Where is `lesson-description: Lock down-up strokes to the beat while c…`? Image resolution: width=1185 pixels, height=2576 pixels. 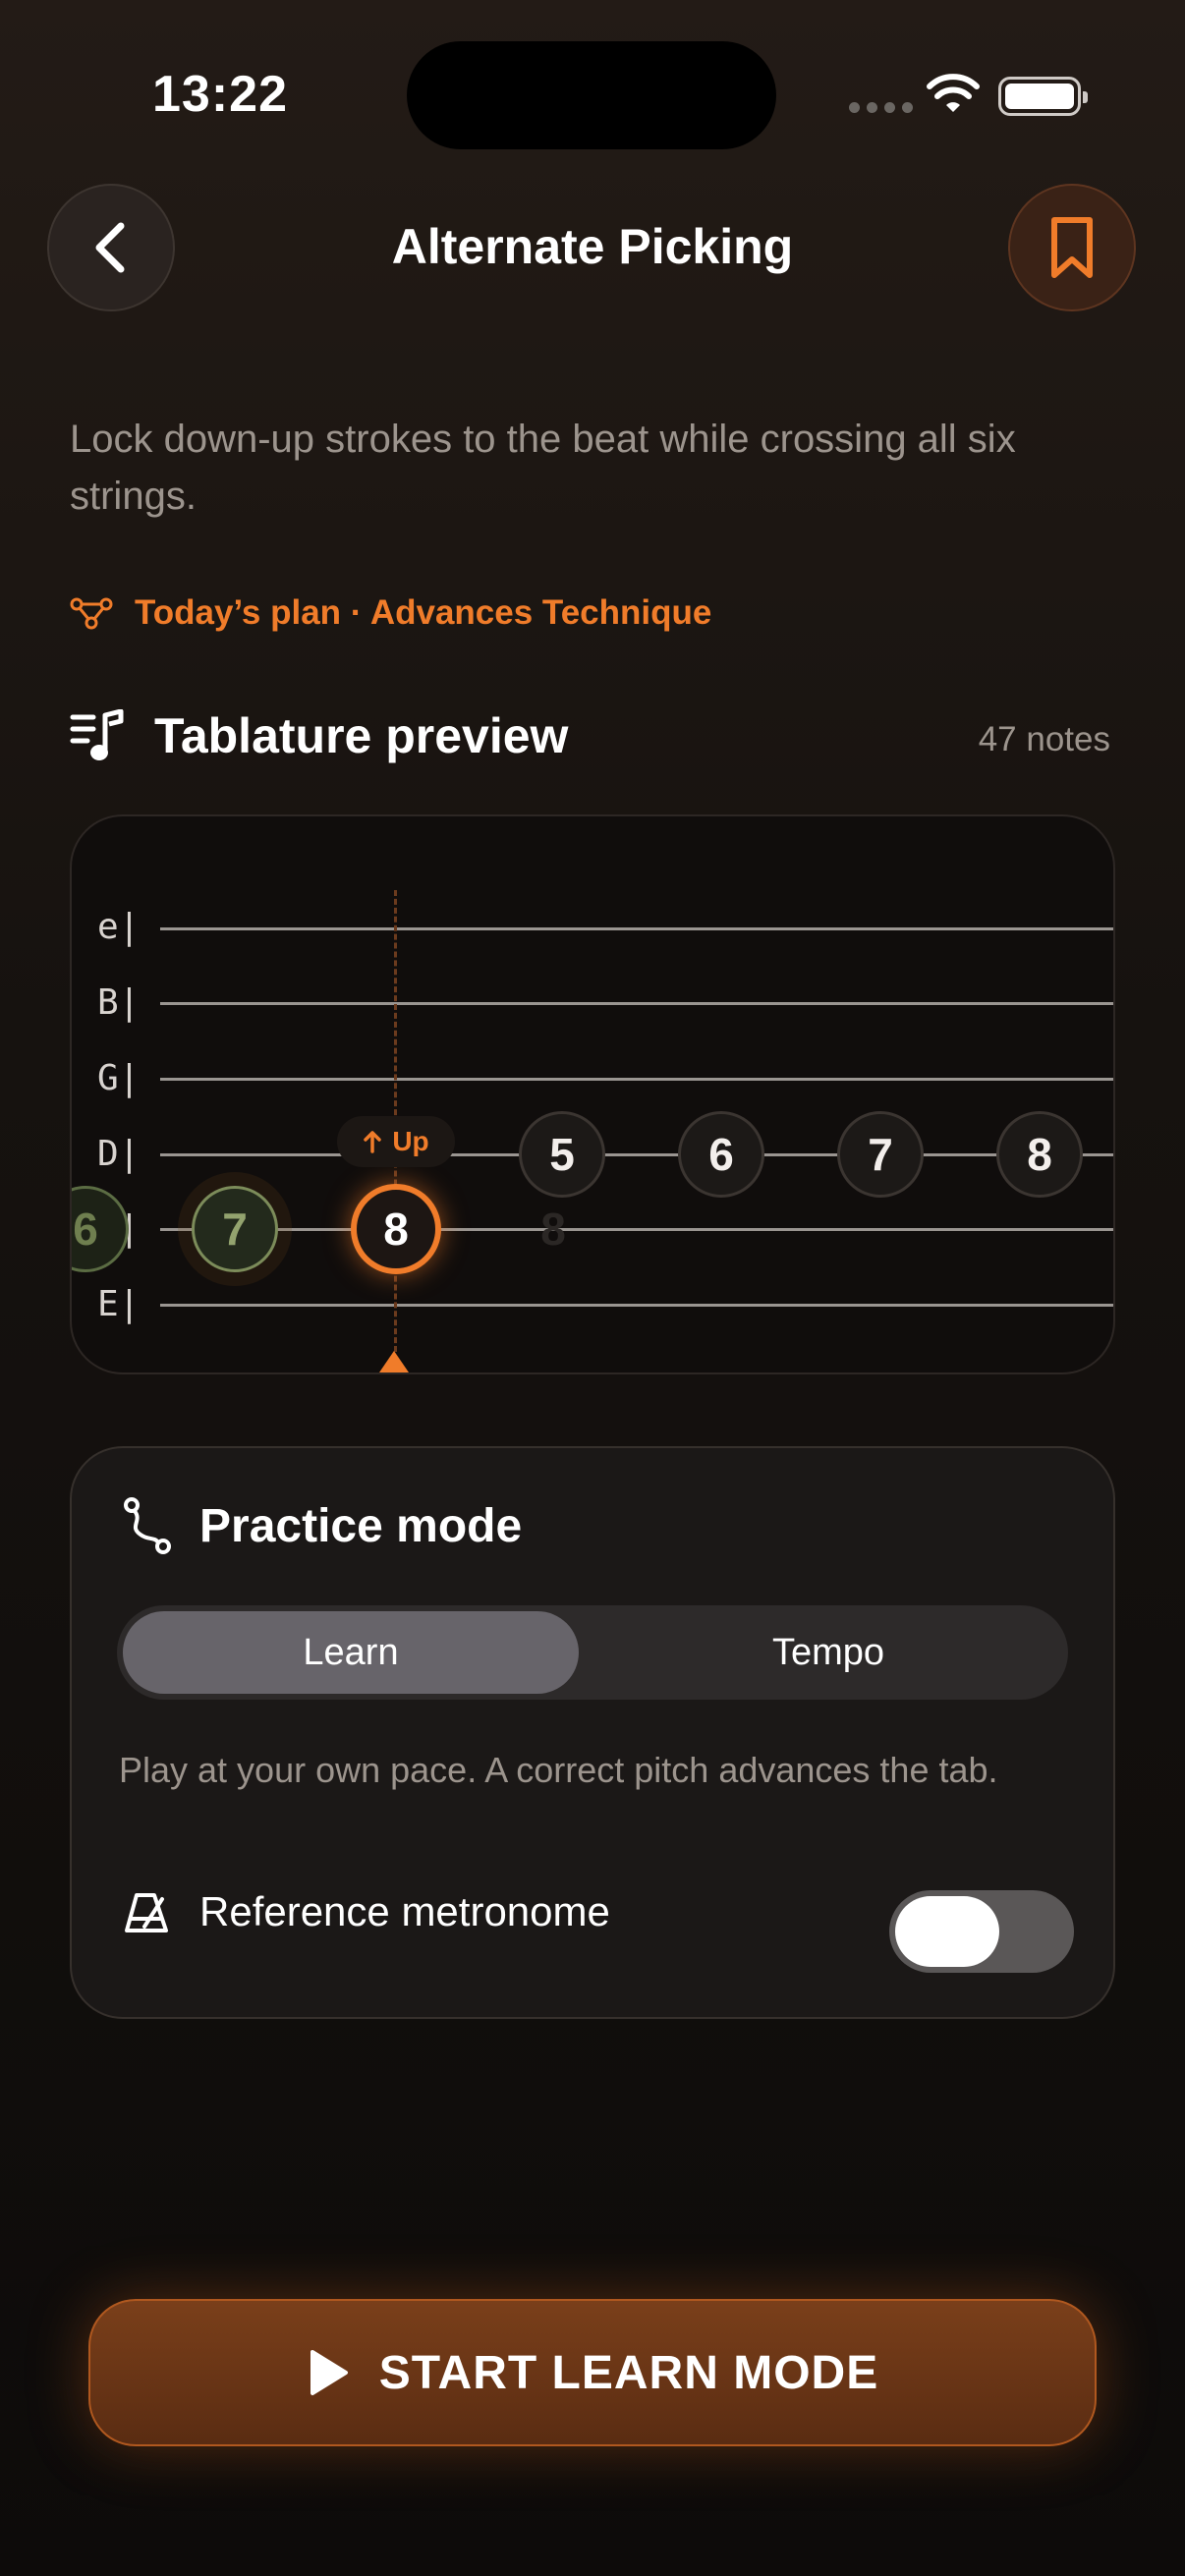 lesson-description: Lock down-up strokes to the beat while c… is located at coordinates (543, 468).